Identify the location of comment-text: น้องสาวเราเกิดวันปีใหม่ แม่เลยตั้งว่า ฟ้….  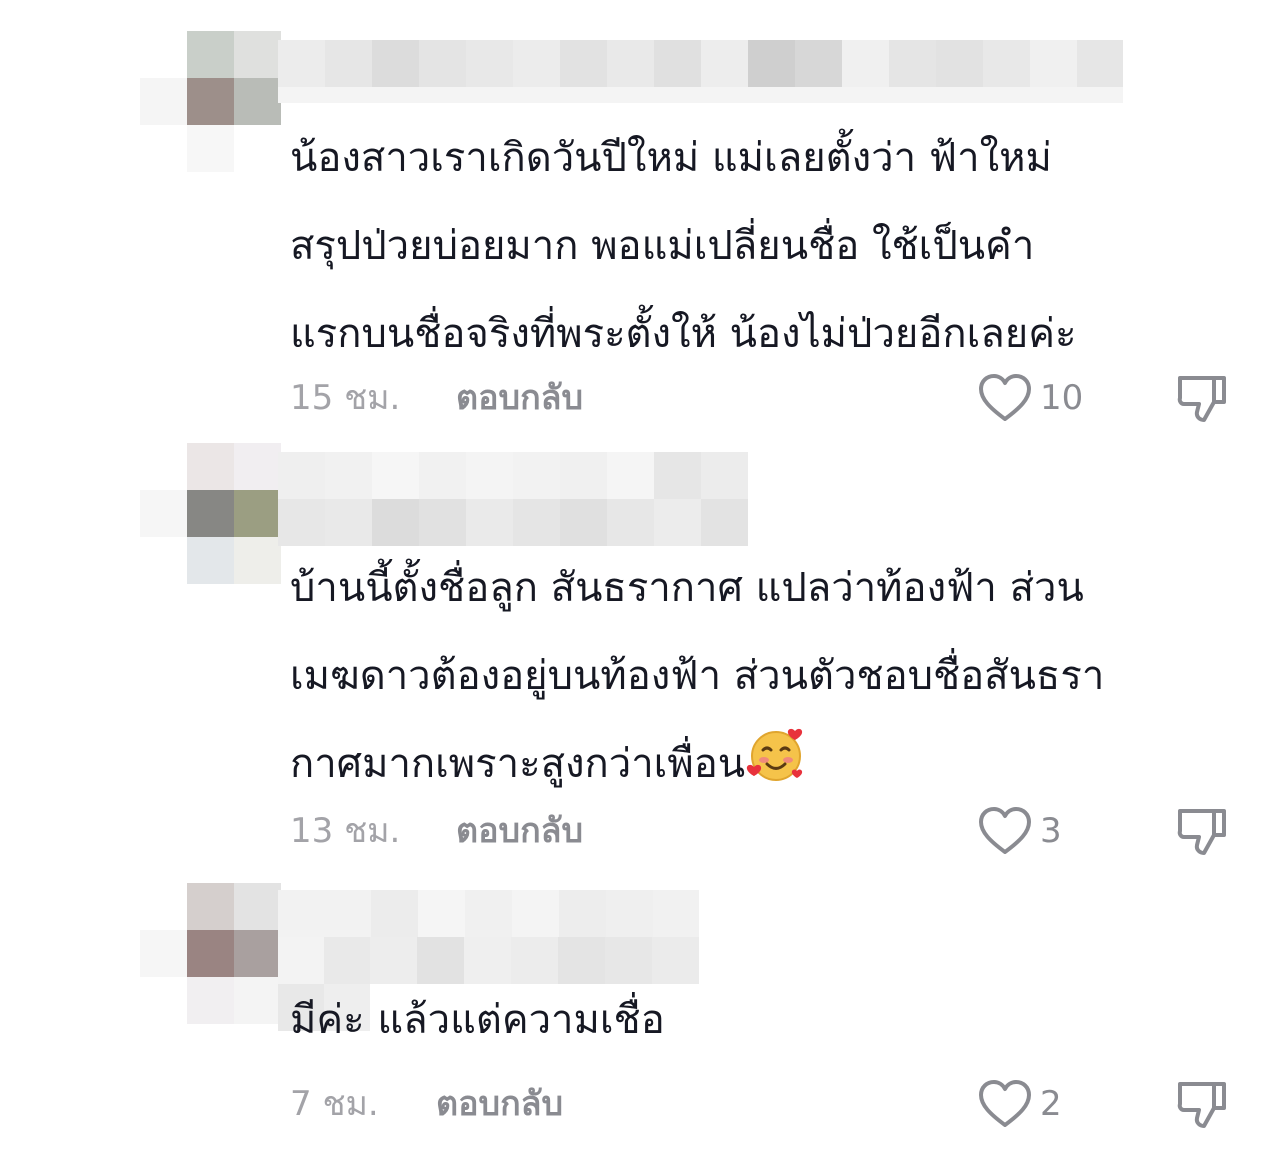
(683, 246).